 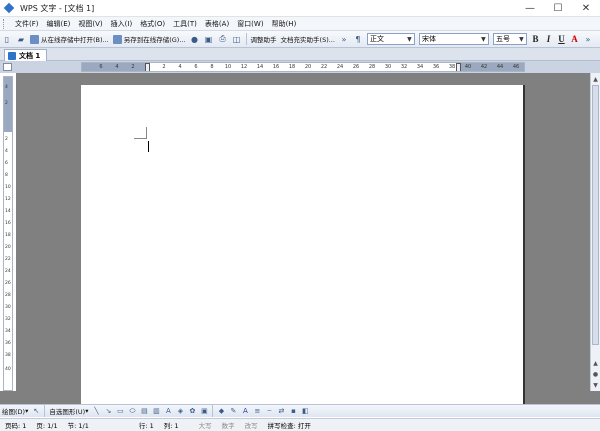 What do you see at coordinates (358, 39) in the screenshot?
I see `styles-pane-icon: ¶` at bounding box center [358, 39].